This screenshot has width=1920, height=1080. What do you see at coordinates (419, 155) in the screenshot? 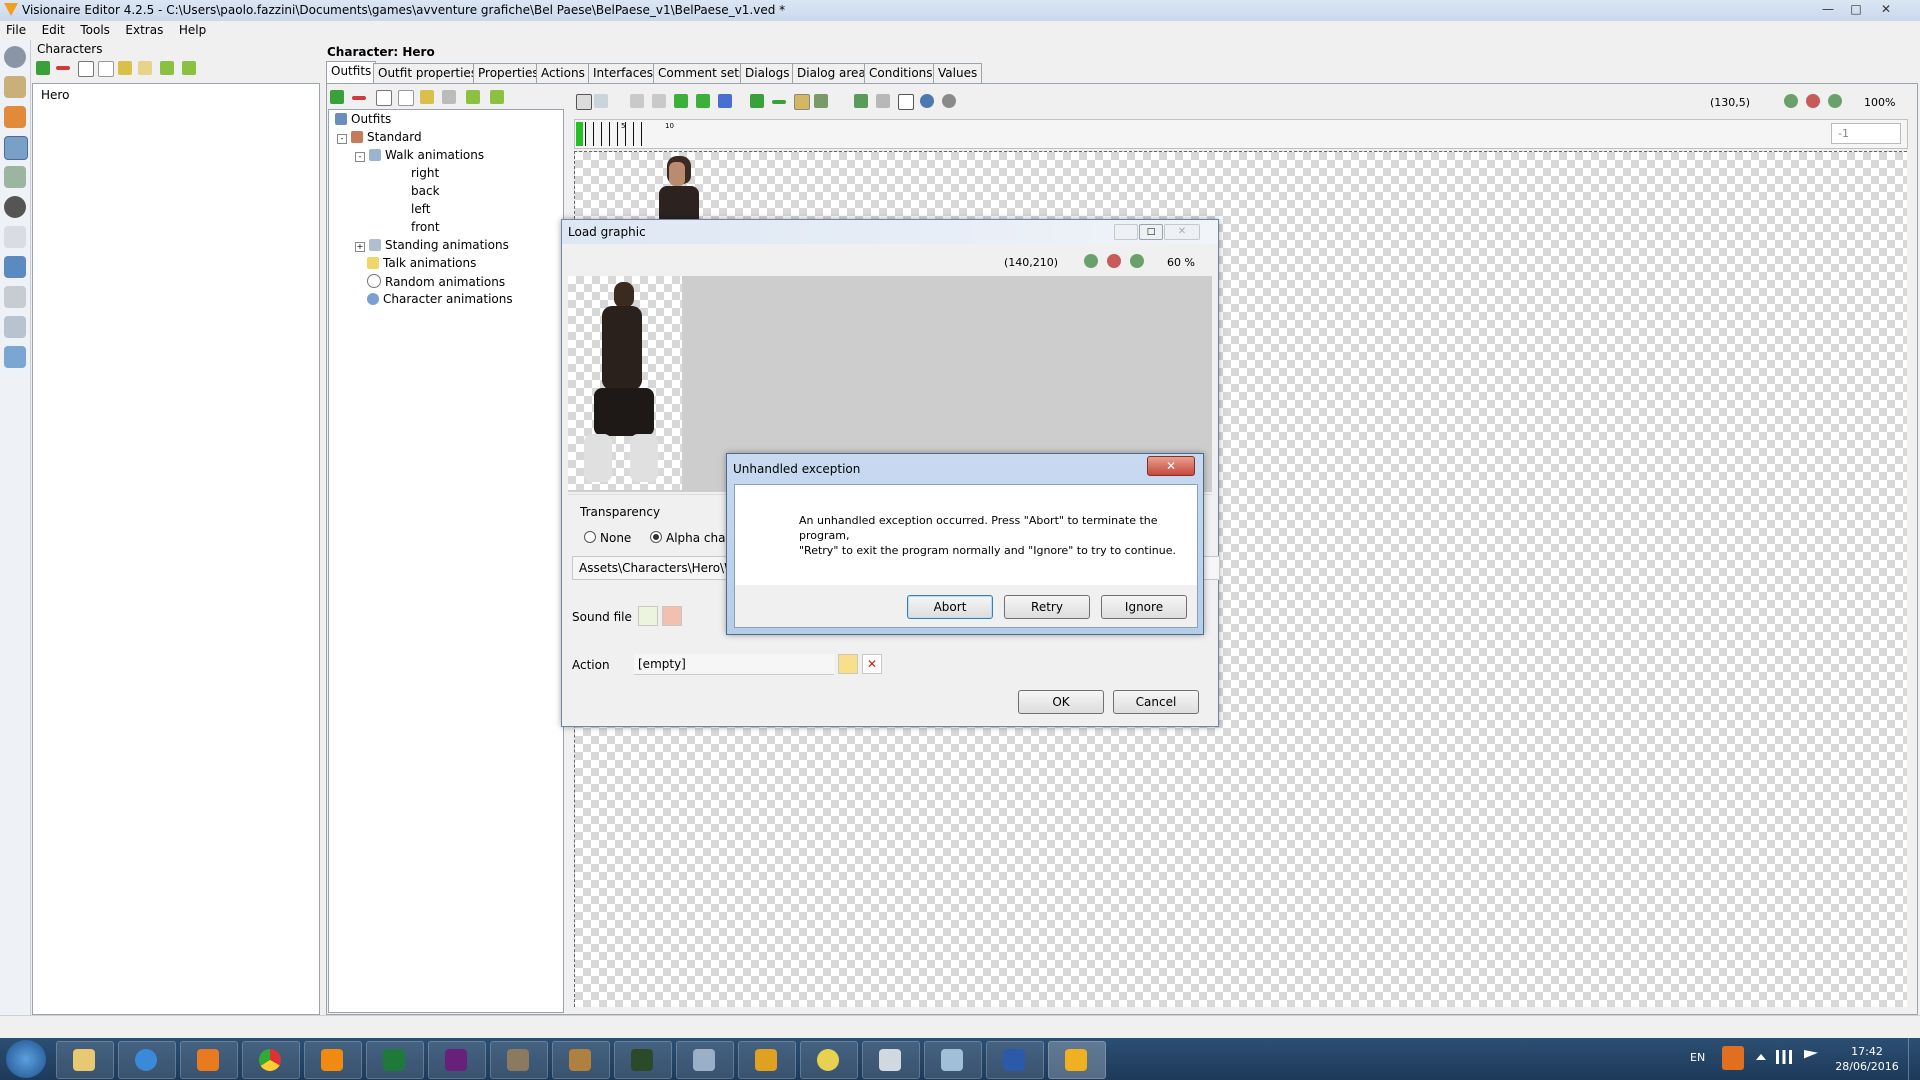
I see `tree-item-walk-animations: - Walk animations` at bounding box center [419, 155].